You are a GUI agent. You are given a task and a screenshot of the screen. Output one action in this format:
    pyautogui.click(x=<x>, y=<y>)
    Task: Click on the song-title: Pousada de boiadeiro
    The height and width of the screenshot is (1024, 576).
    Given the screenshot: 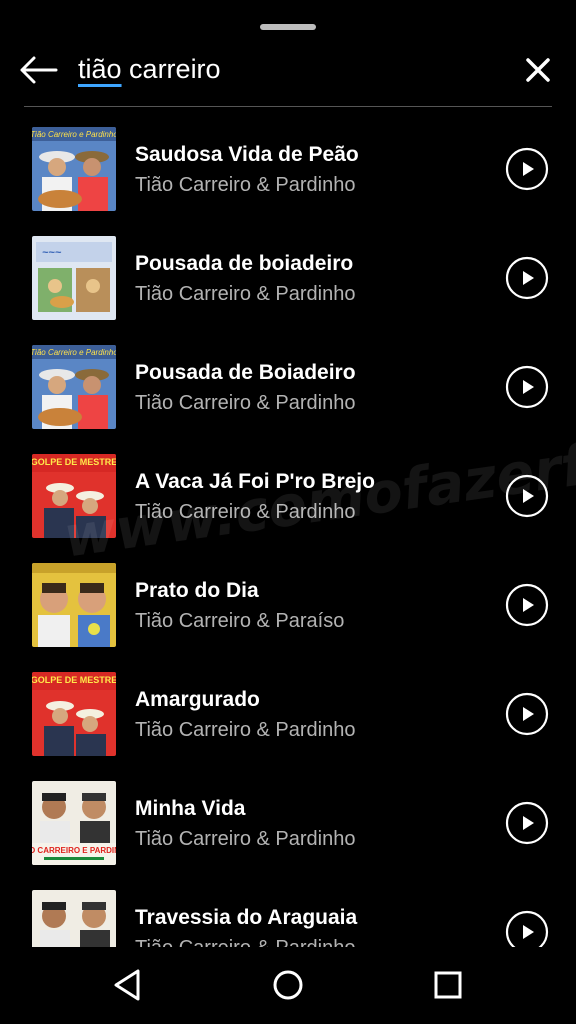 What is the action you would take?
    pyautogui.click(x=244, y=263)
    